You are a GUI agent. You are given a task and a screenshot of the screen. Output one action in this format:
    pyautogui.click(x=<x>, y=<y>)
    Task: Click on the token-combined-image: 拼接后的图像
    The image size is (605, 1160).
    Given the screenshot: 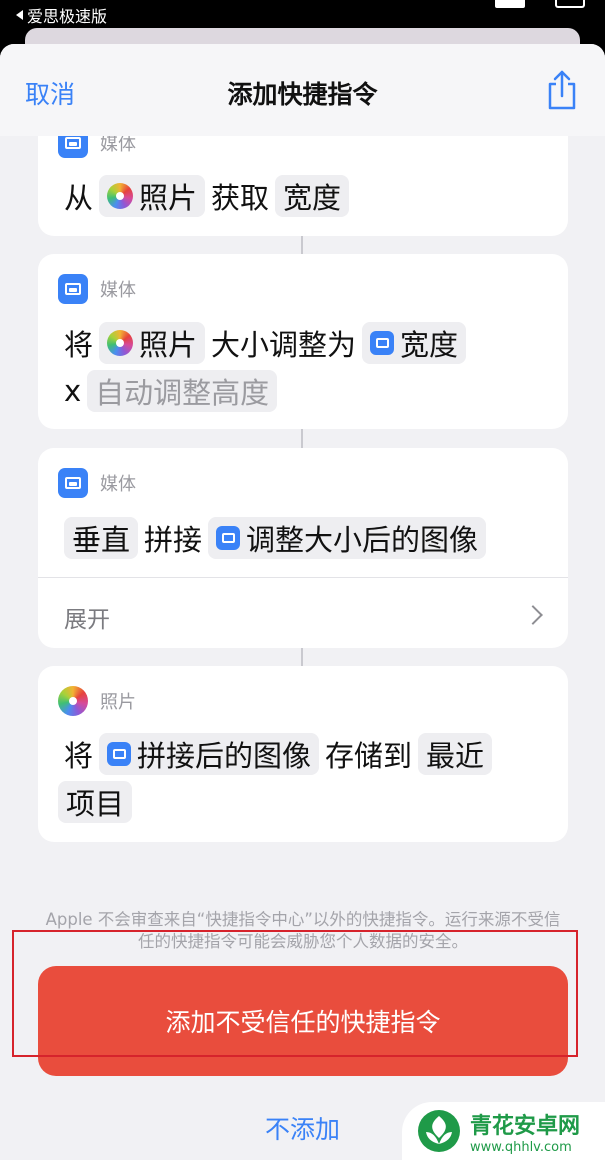 What is the action you would take?
    pyautogui.click(x=209, y=754)
    